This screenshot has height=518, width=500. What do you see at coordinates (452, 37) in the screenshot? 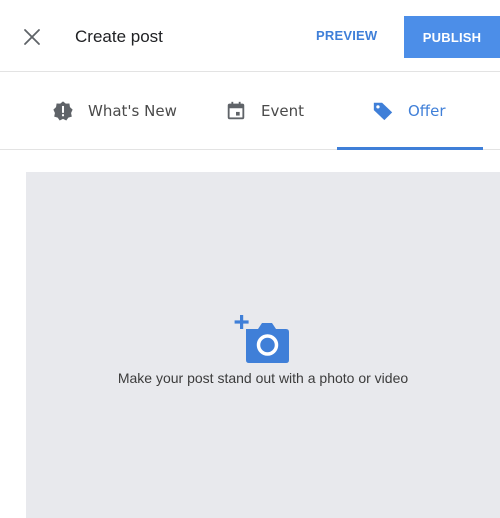
I see `publish-button: PUBLISH` at bounding box center [452, 37].